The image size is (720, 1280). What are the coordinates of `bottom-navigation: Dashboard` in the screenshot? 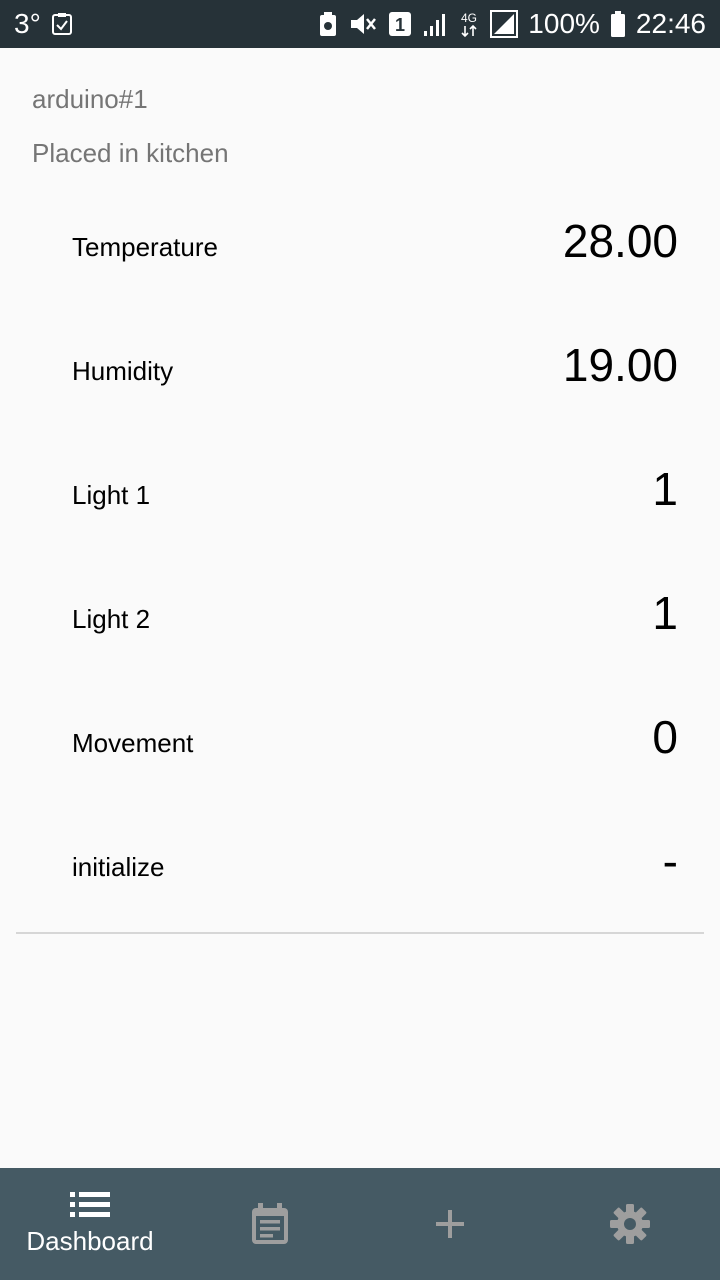 It's located at (360, 1224).